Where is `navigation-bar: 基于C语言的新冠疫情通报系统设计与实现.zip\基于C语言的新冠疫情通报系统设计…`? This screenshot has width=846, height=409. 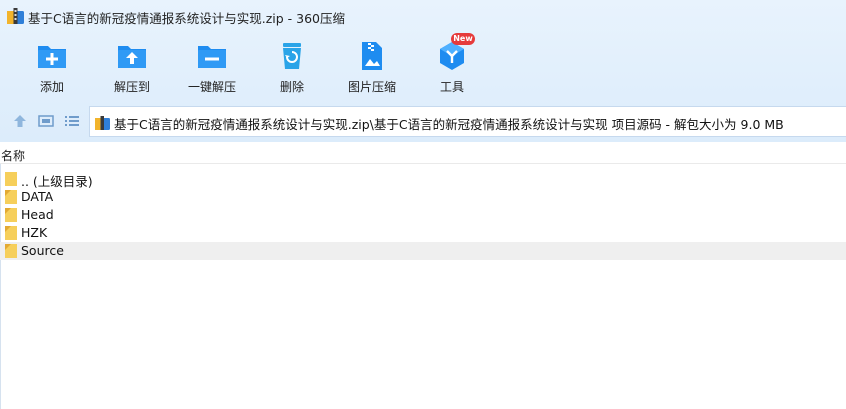 navigation-bar: 基于C语言的新冠疫情通报系统设计与实现.zip\基于C语言的新冠疫情通报系统设计… is located at coordinates (423, 121).